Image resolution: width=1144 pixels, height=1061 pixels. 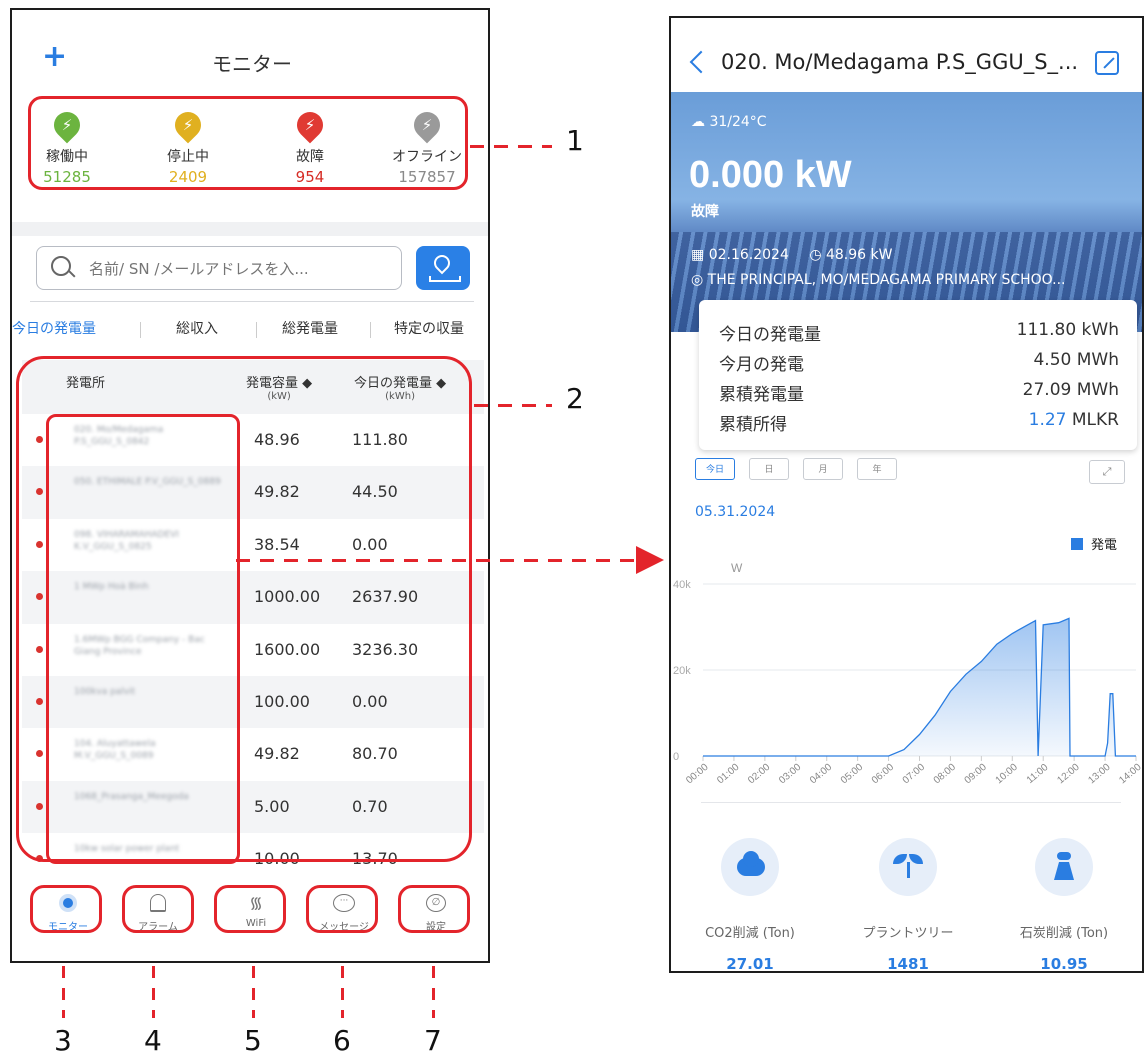 What do you see at coordinates (919, 687) in the screenshot?
I see `series-line` at bounding box center [919, 687].